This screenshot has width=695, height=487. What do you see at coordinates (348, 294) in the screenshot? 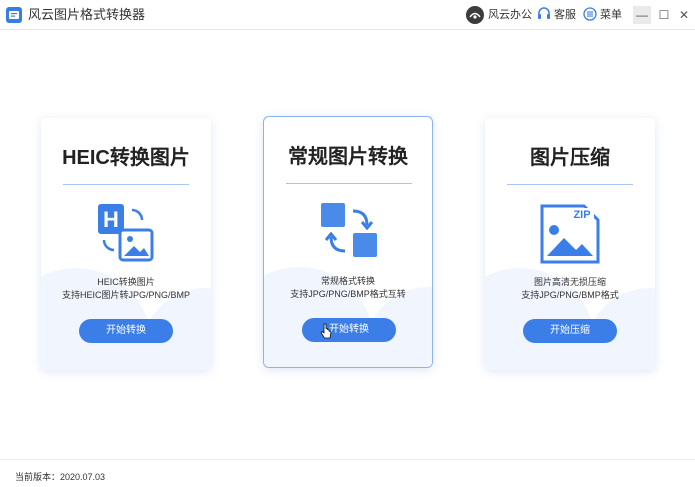
I see `card-desc-line2: 支持JPG/PNG/BMP格式互转` at bounding box center [348, 294].